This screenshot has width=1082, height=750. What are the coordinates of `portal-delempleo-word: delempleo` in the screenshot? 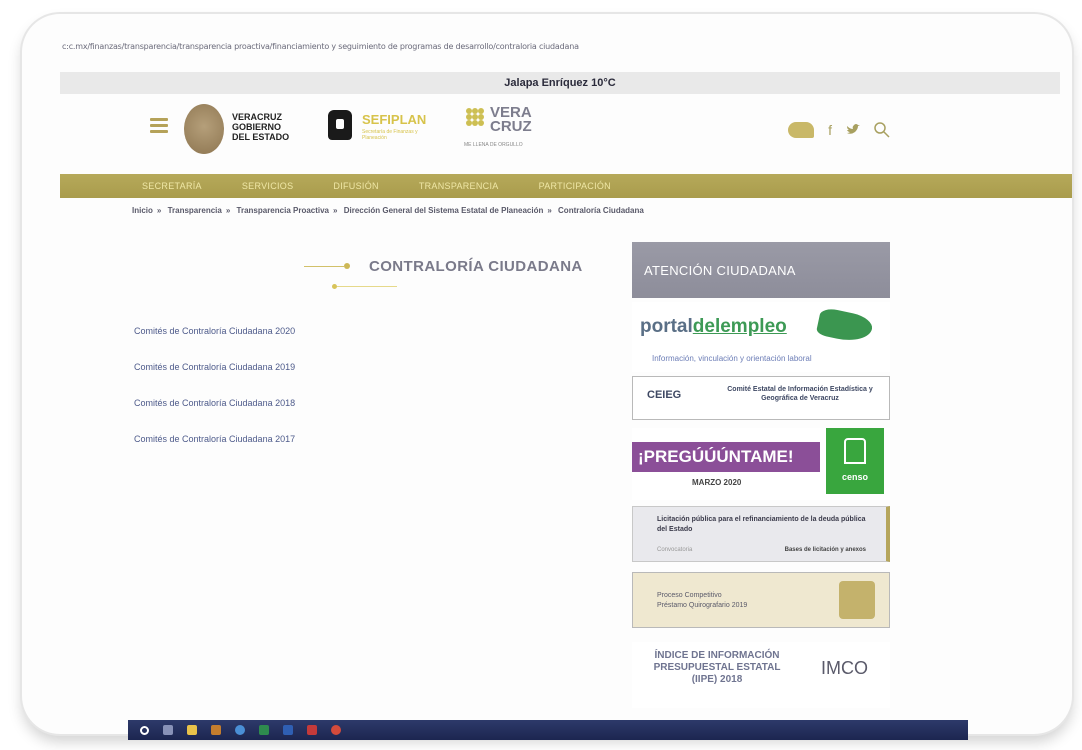 It's located at (739, 326).